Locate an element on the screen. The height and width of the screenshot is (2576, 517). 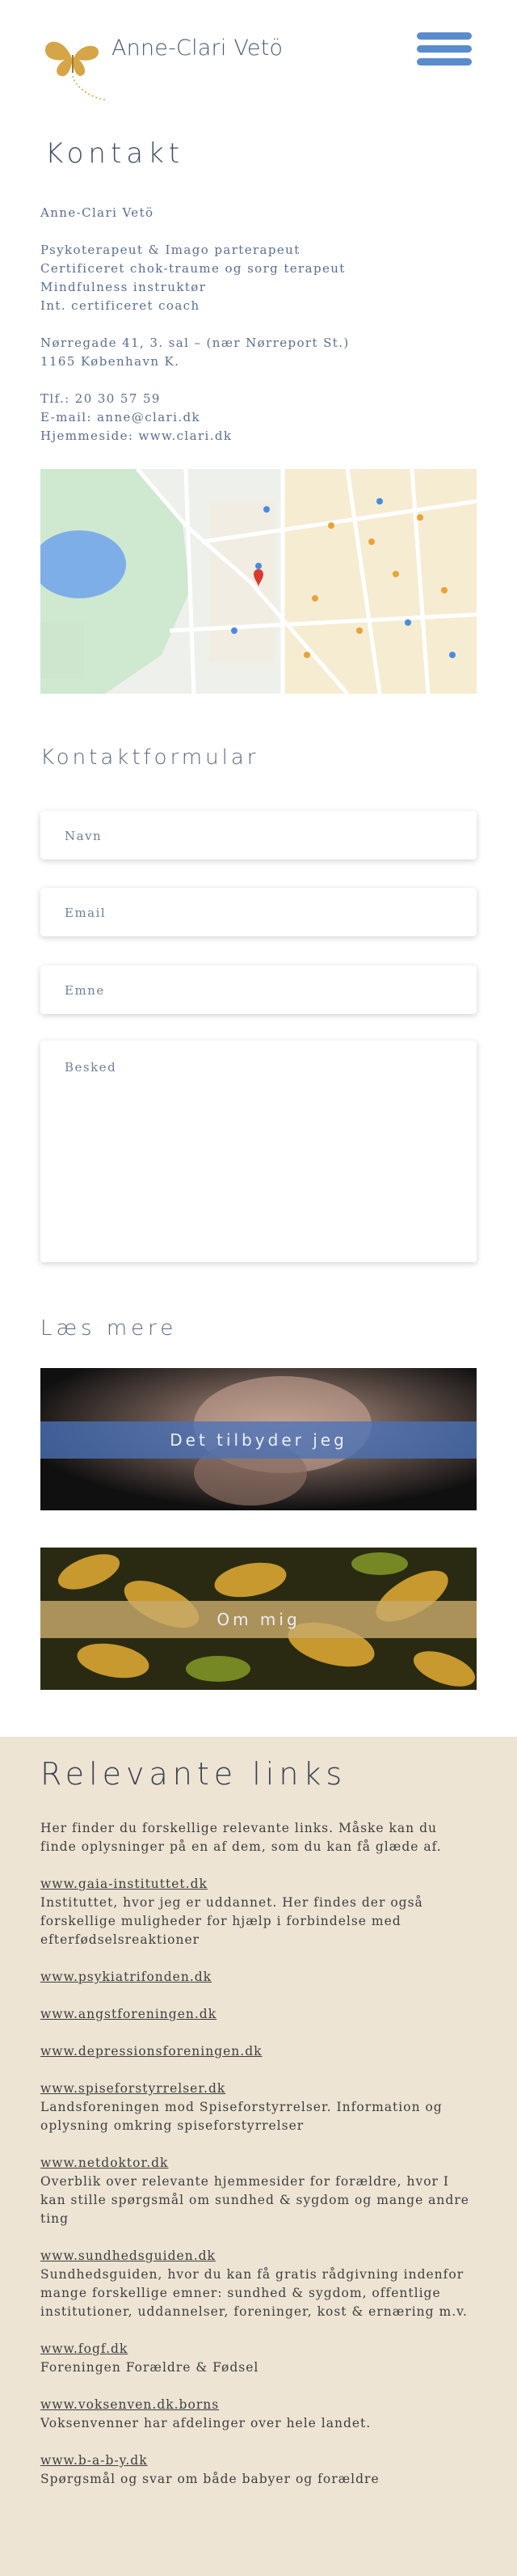
map-graphic is located at coordinates (258, 581).